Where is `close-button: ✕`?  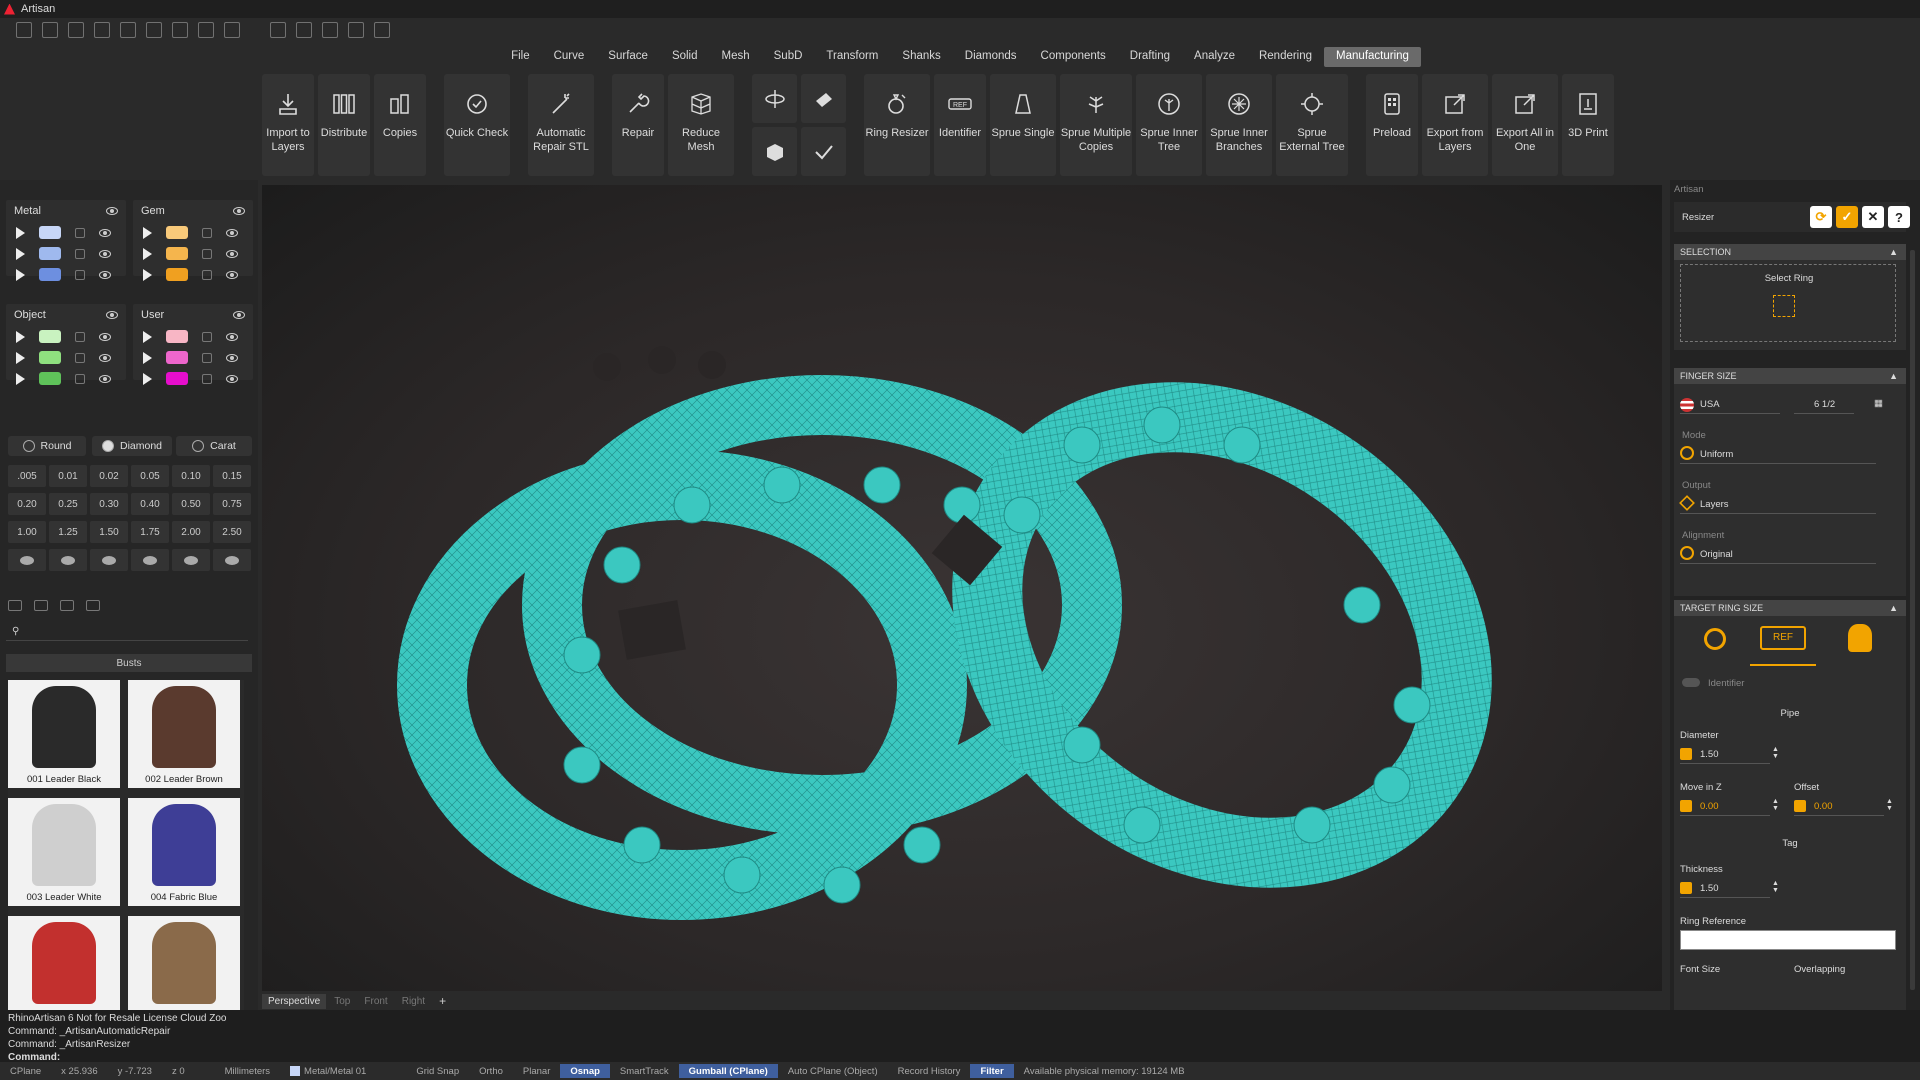
close-button: ✕ is located at coordinates (1873, 217).